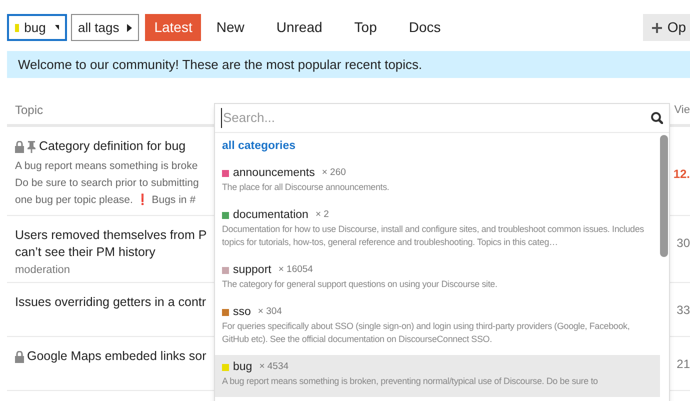 The image size is (690, 401). I want to click on nav-tab: Latest, so click(173, 27).